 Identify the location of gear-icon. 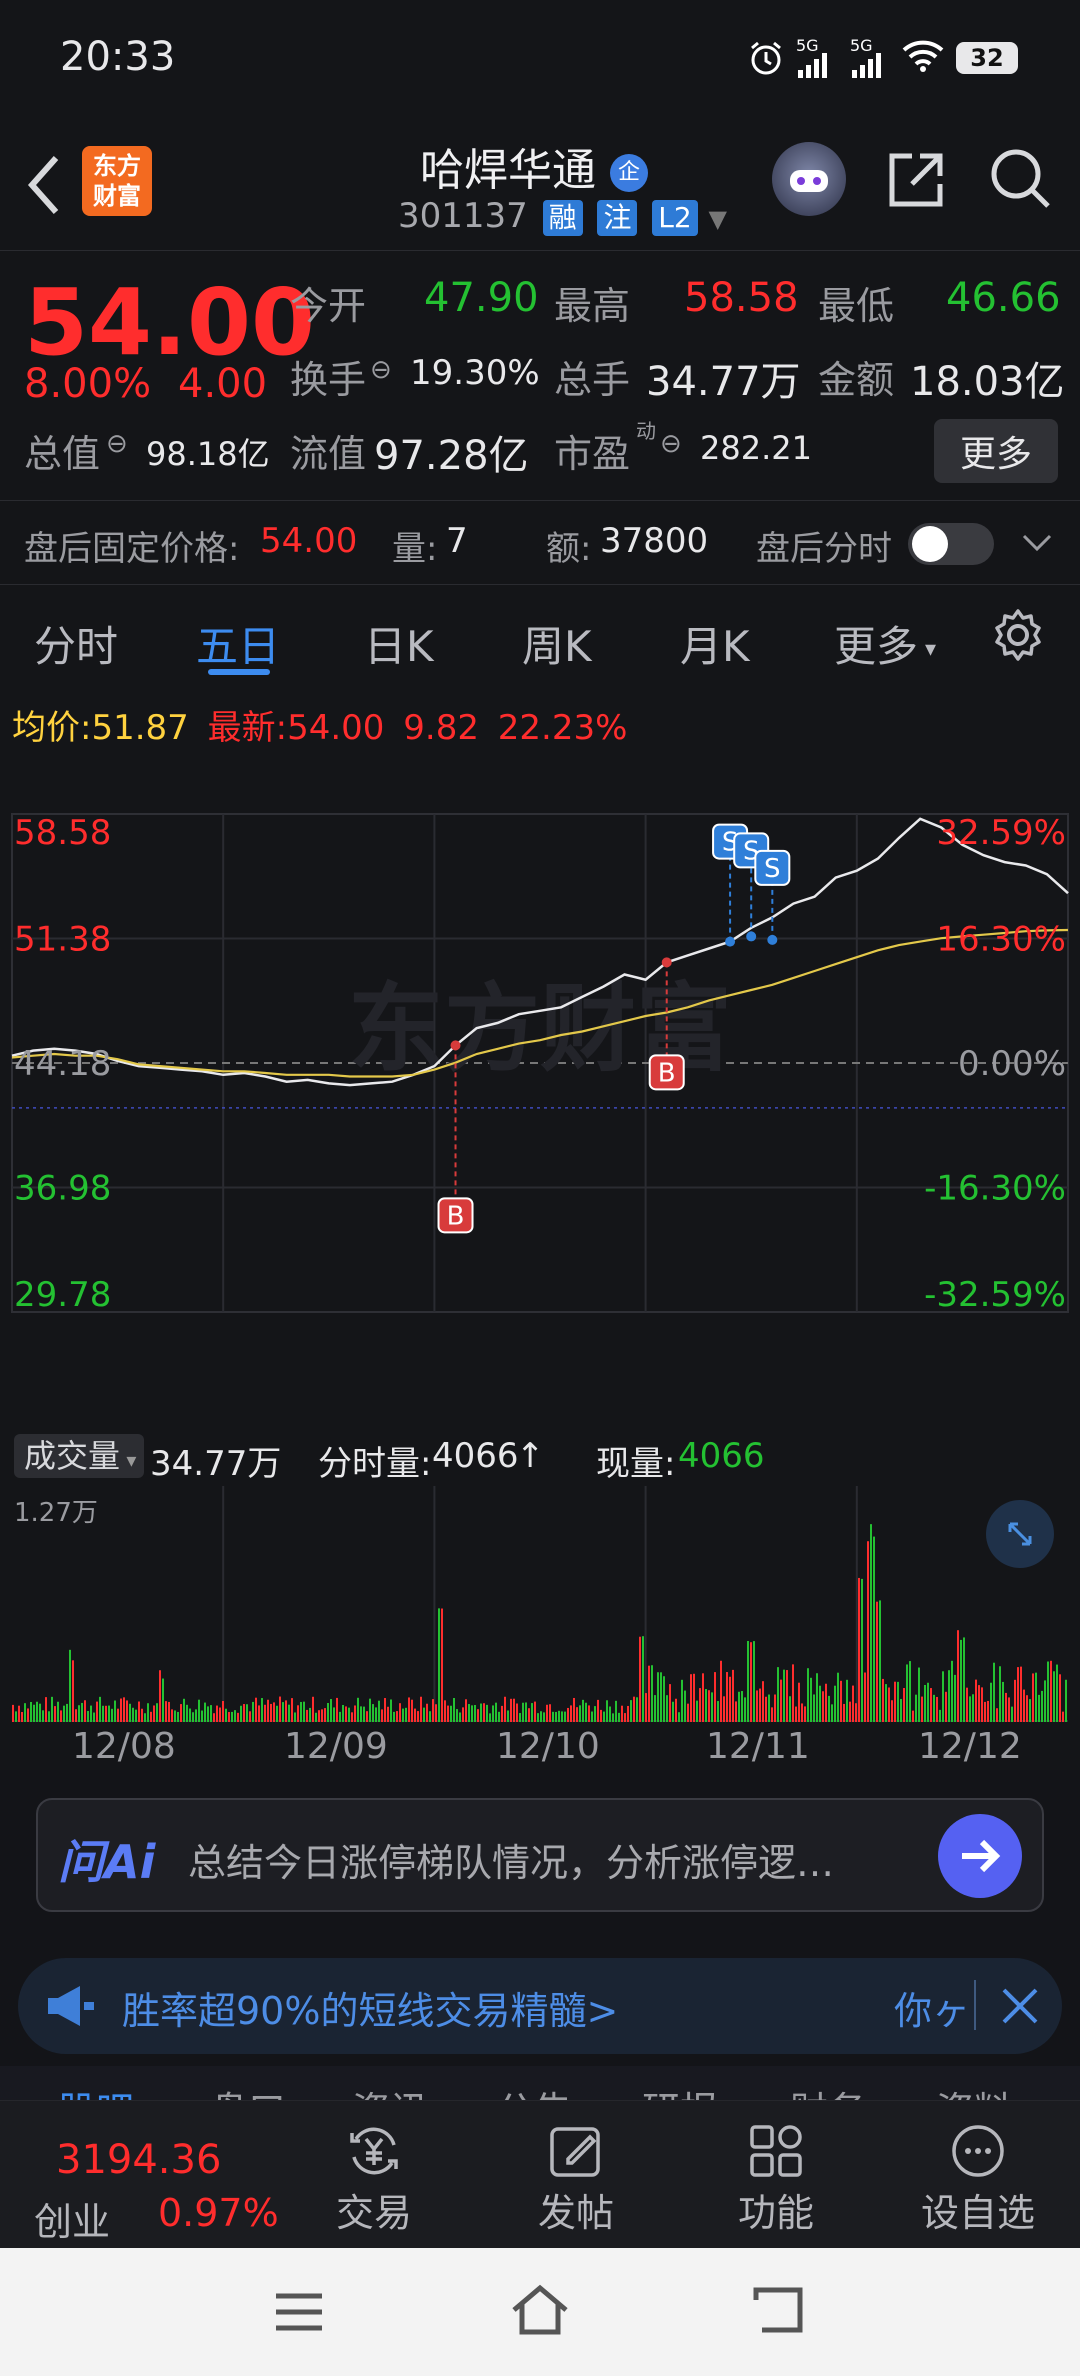
(1018, 637).